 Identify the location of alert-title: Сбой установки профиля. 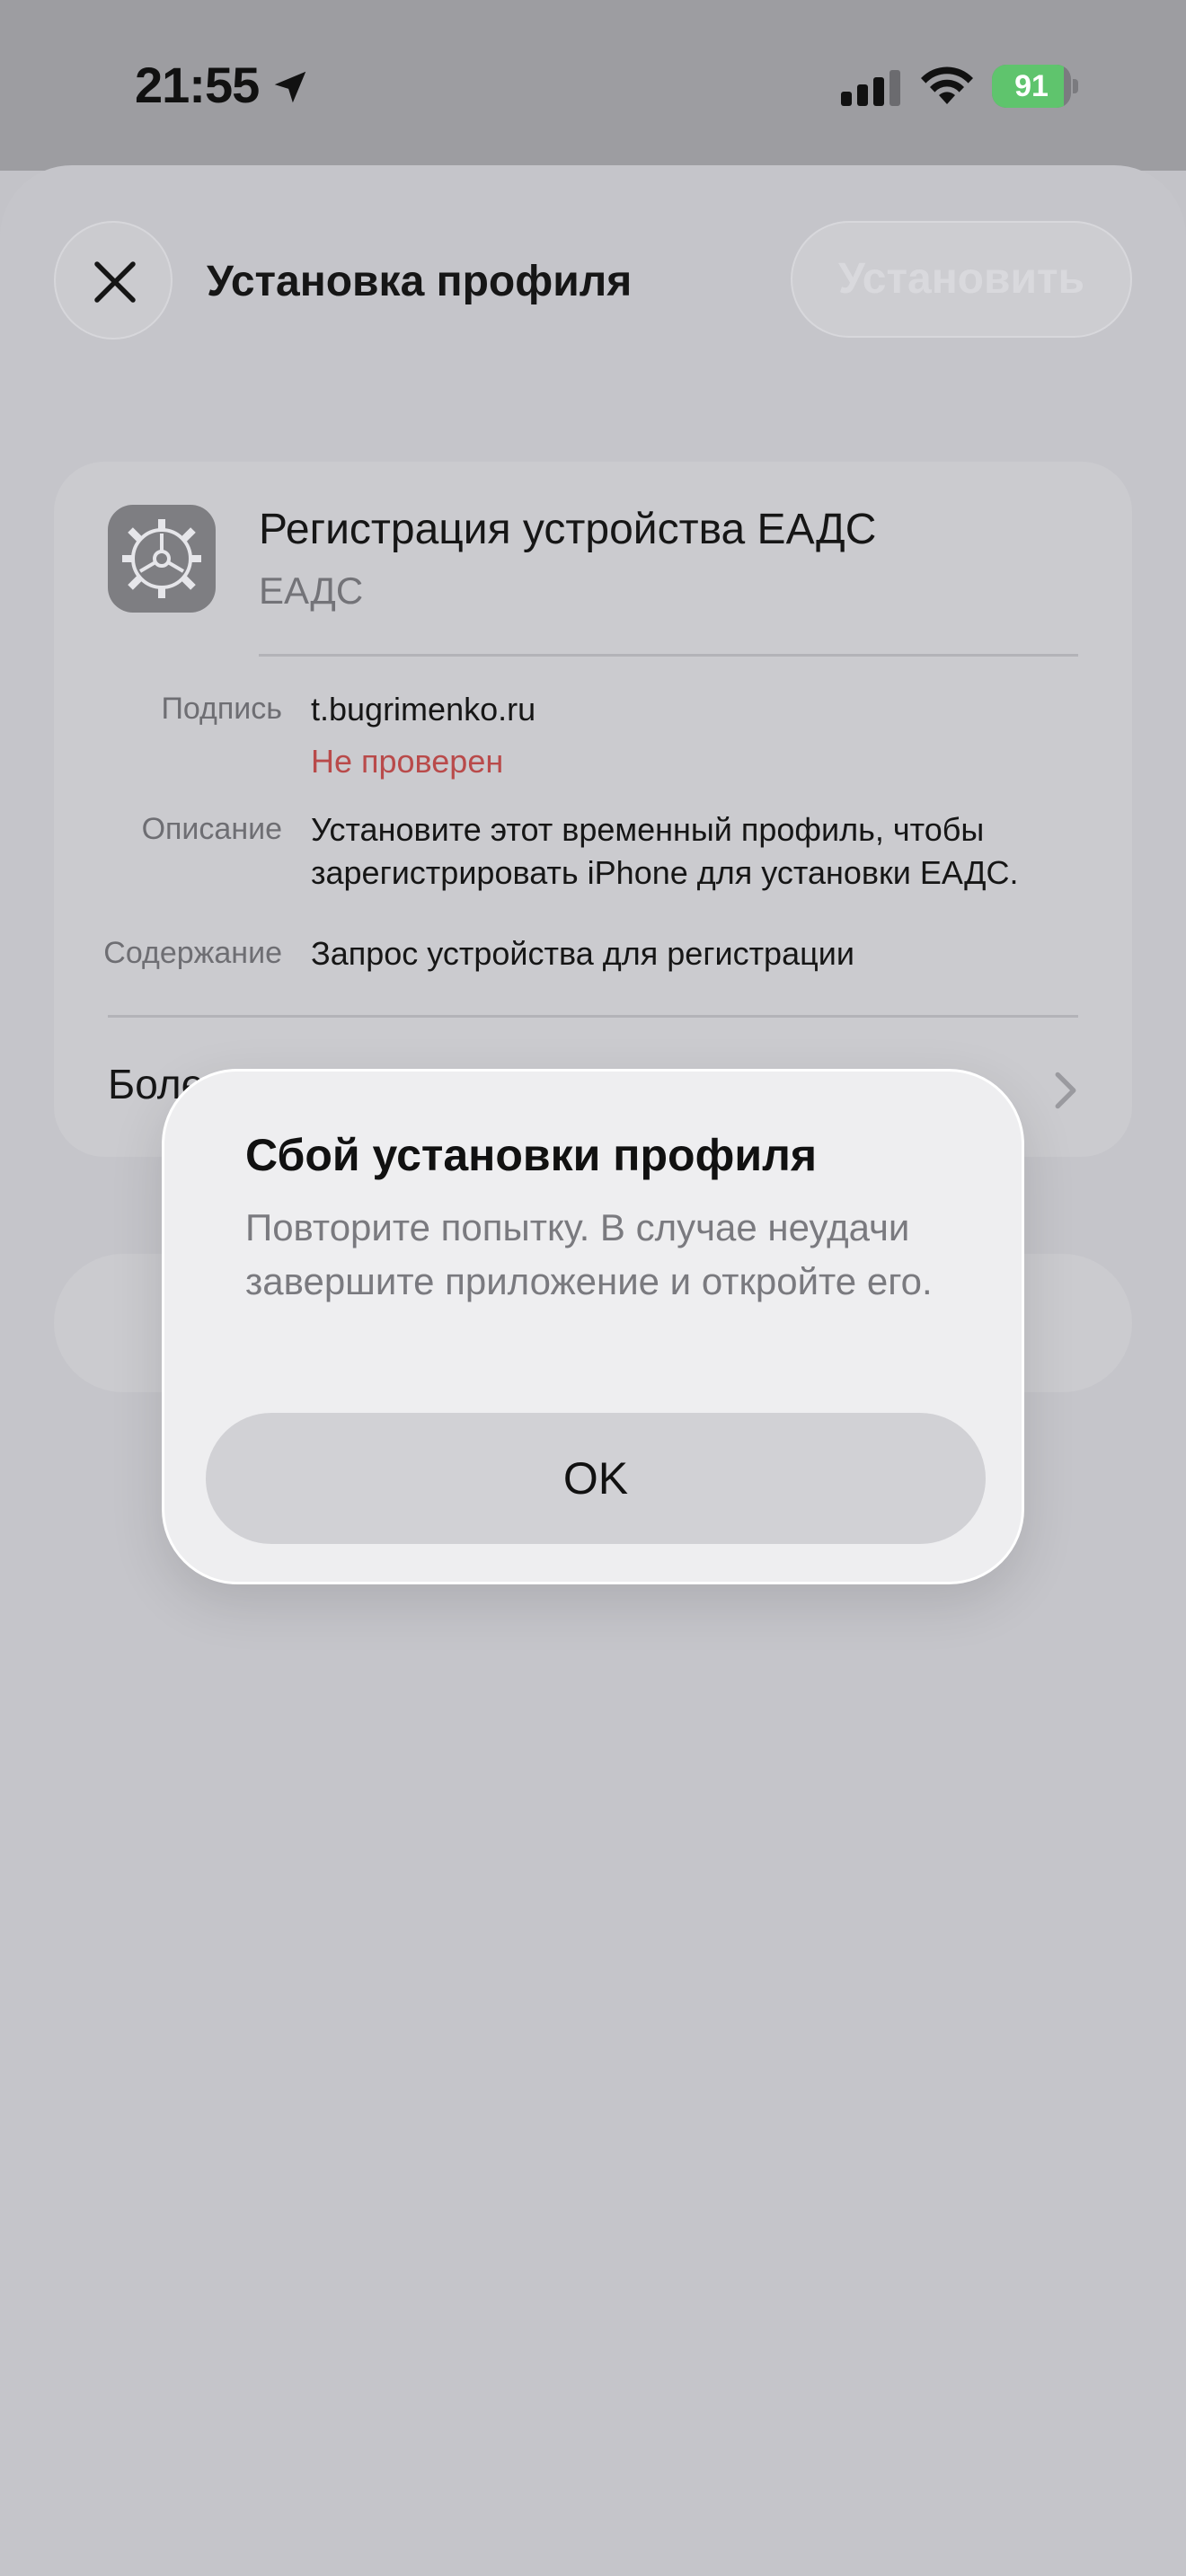
(531, 1155).